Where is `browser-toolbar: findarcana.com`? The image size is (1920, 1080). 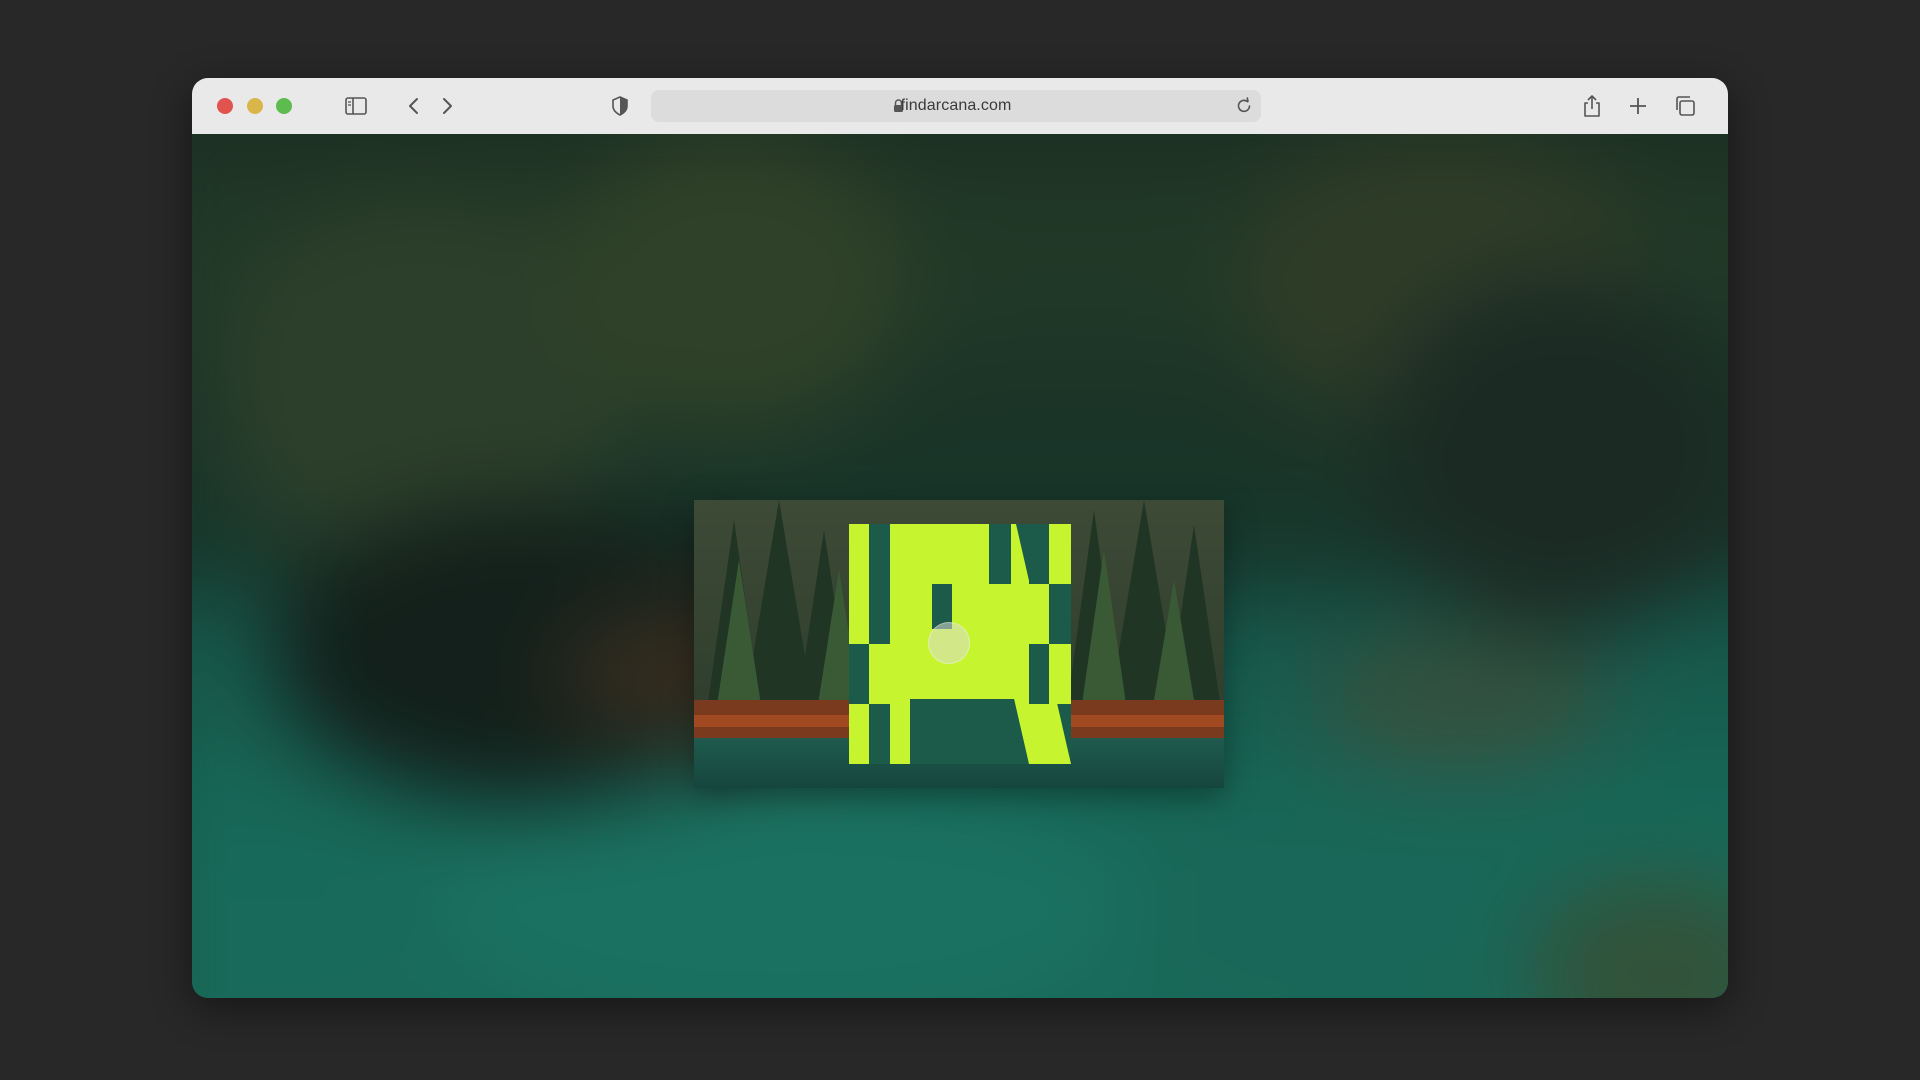 browser-toolbar: findarcana.com is located at coordinates (960, 106).